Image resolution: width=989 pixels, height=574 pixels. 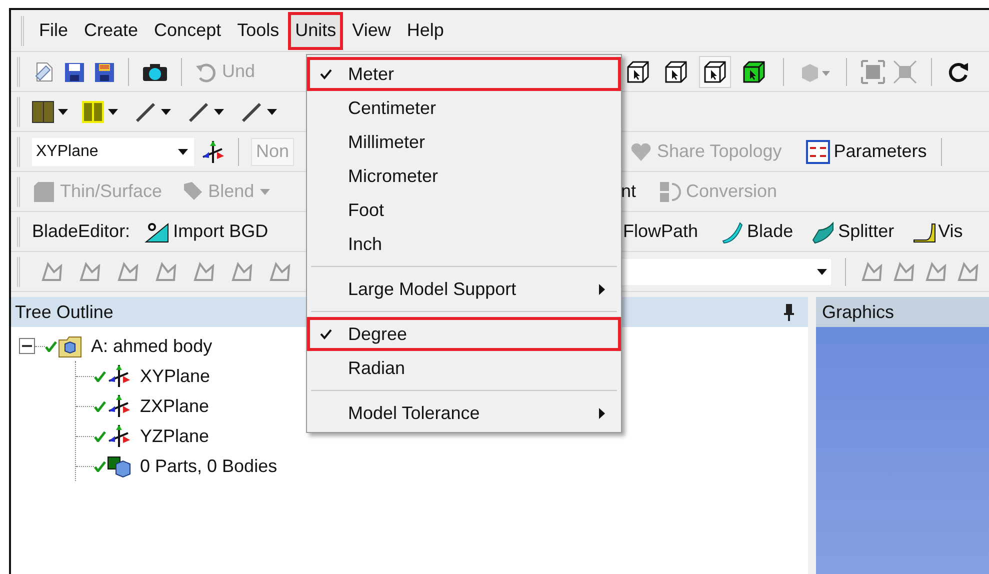 I want to click on menu-item: Concept, so click(x=187, y=31).